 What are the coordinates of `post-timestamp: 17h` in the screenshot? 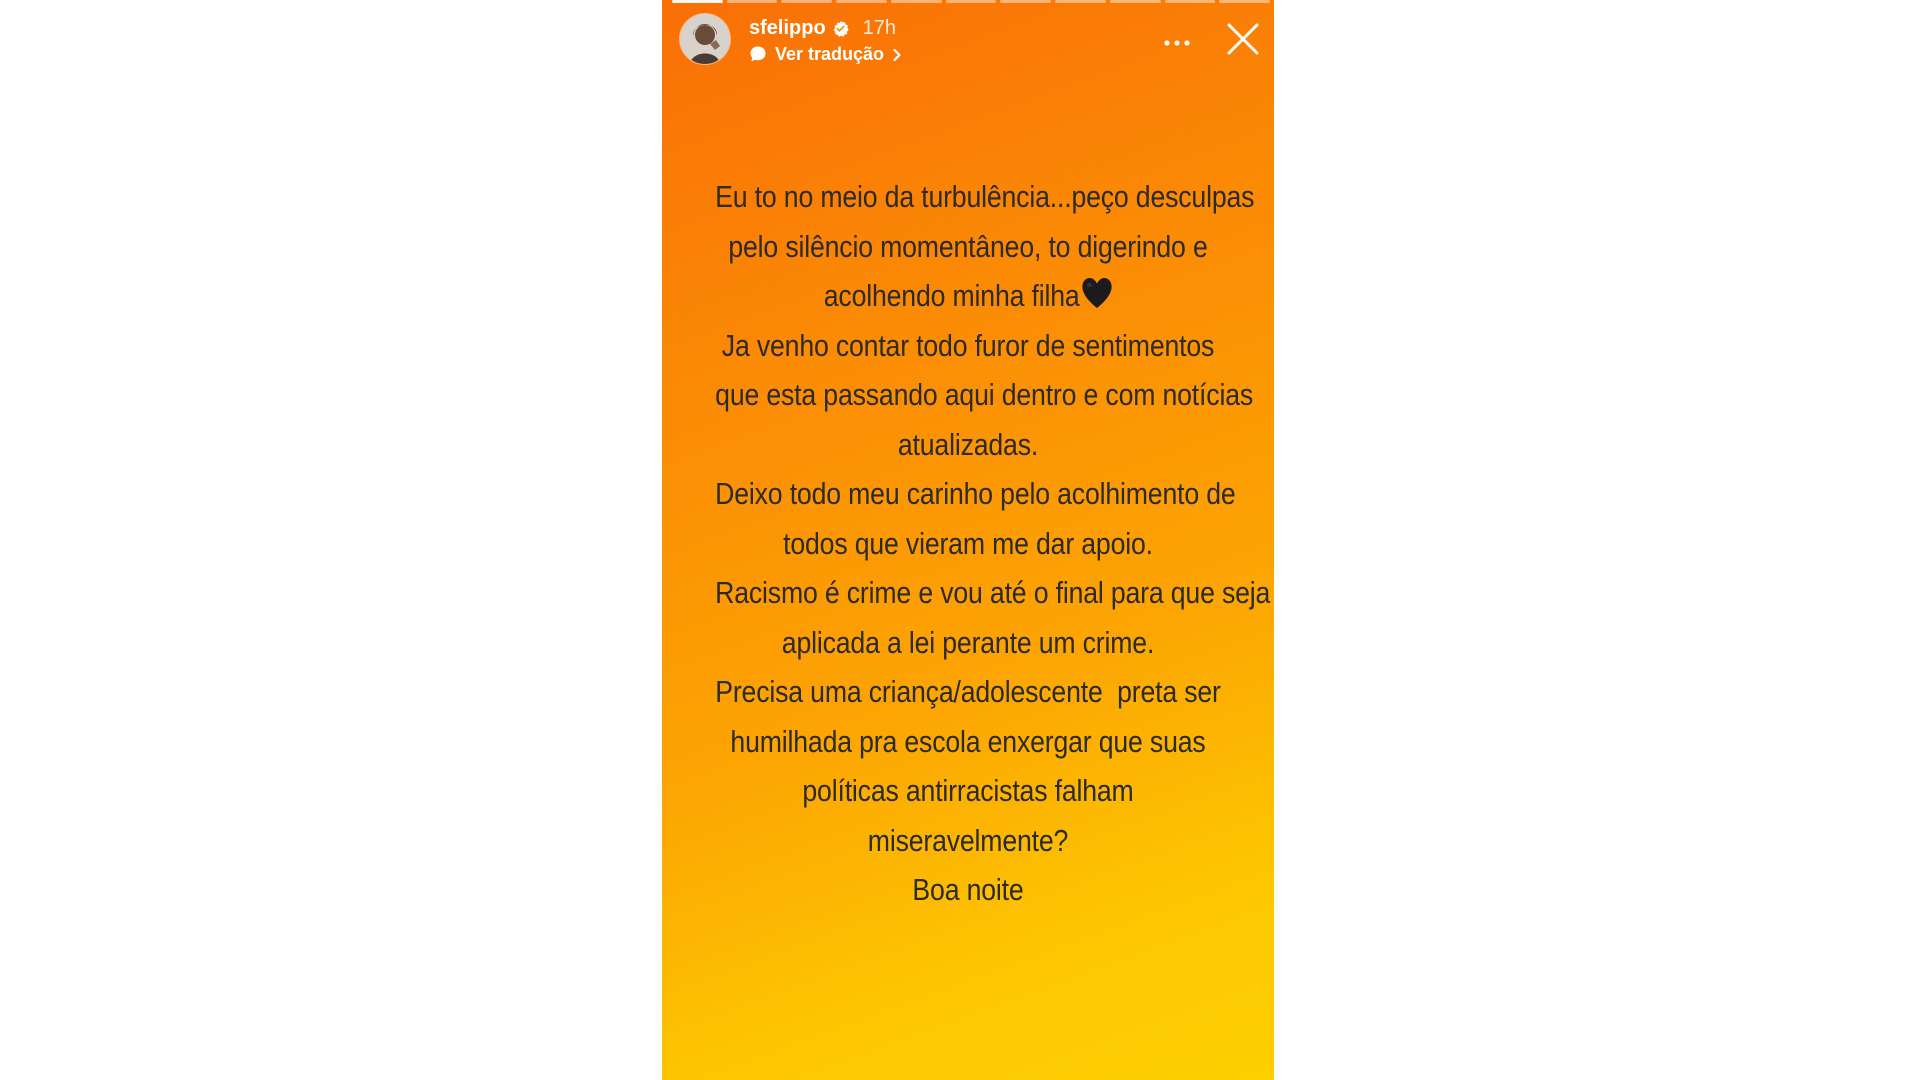 It's located at (879, 27).